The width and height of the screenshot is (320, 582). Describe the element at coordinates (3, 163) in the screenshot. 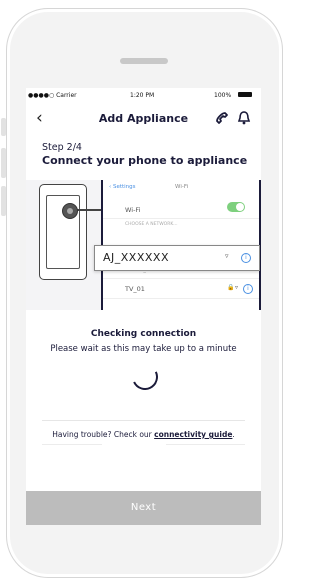

I see `phone-volume-up-button` at that location.